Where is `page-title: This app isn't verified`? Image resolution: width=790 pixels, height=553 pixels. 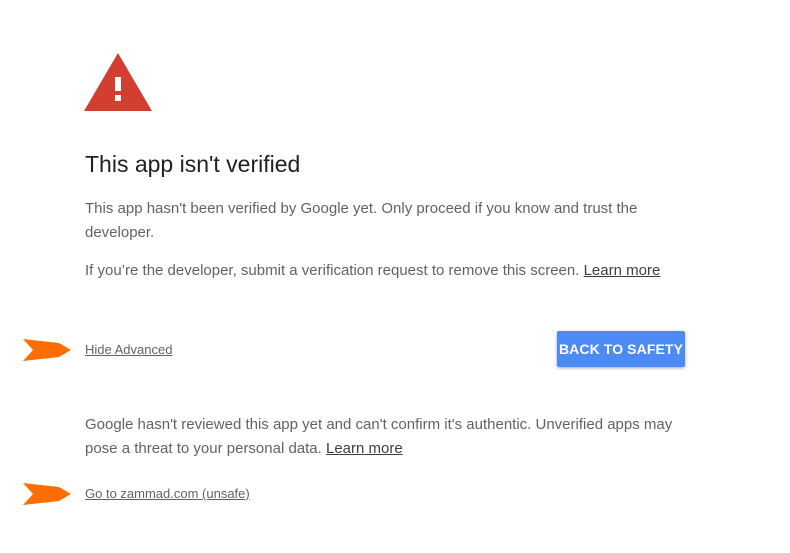 page-title: This app isn't verified is located at coordinates (193, 164).